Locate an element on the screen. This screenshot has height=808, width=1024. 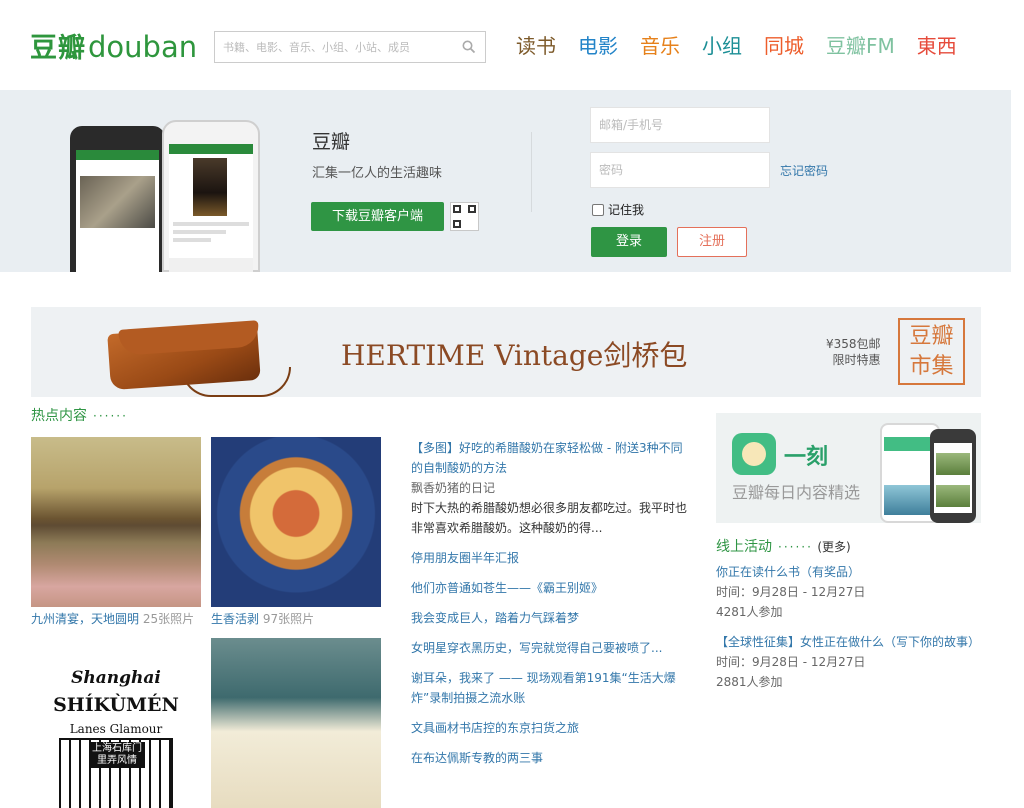
nav-movie: 电影 is located at coordinates (598, 46).